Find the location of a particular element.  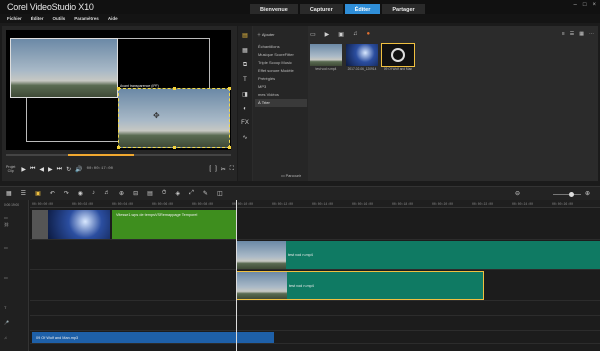

overlay-bottom-clip: ✥ is located at coordinates (174, 118).